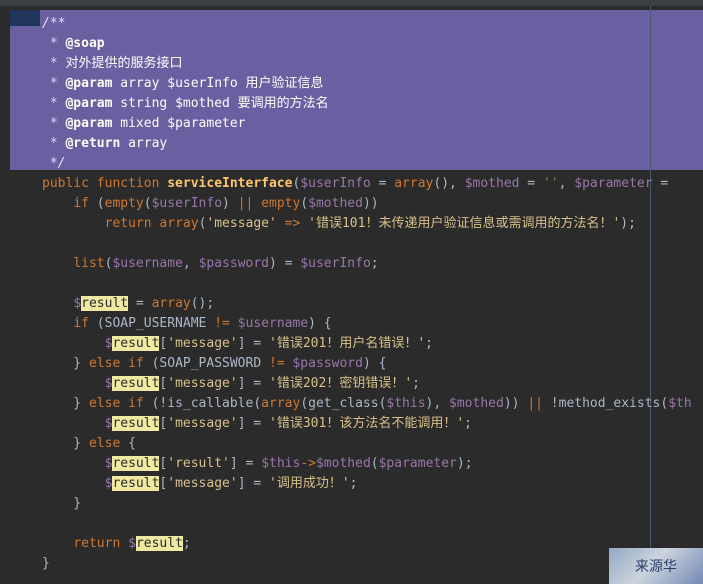  What do you see at coordinates (187, 324) in the screenshot?
I see `code-line: if (SOAP_USERNAME != $username) {` at bounding box center [187, 324].